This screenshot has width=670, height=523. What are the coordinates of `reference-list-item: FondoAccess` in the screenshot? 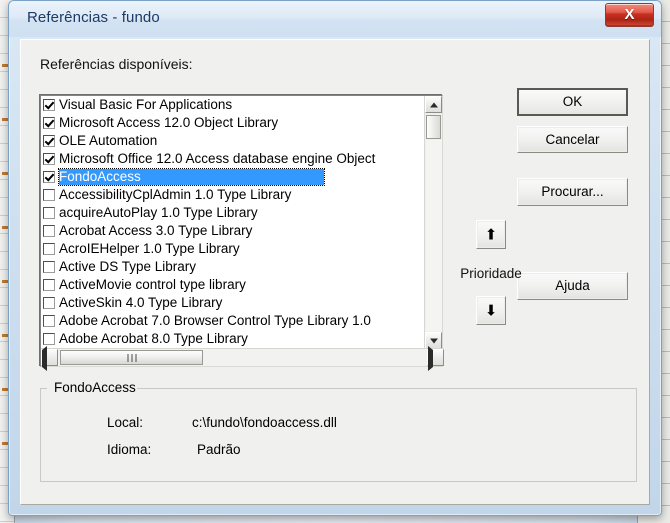 It's located at (233, 177).